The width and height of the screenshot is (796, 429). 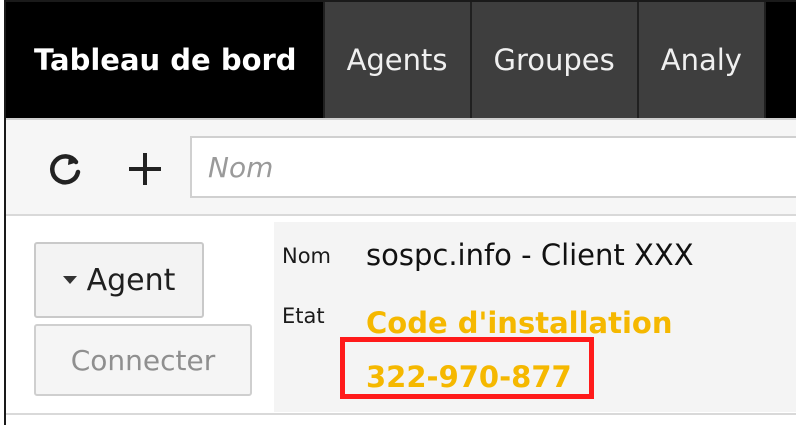 I want to click on plus-icon, so click(x=145, y=169).